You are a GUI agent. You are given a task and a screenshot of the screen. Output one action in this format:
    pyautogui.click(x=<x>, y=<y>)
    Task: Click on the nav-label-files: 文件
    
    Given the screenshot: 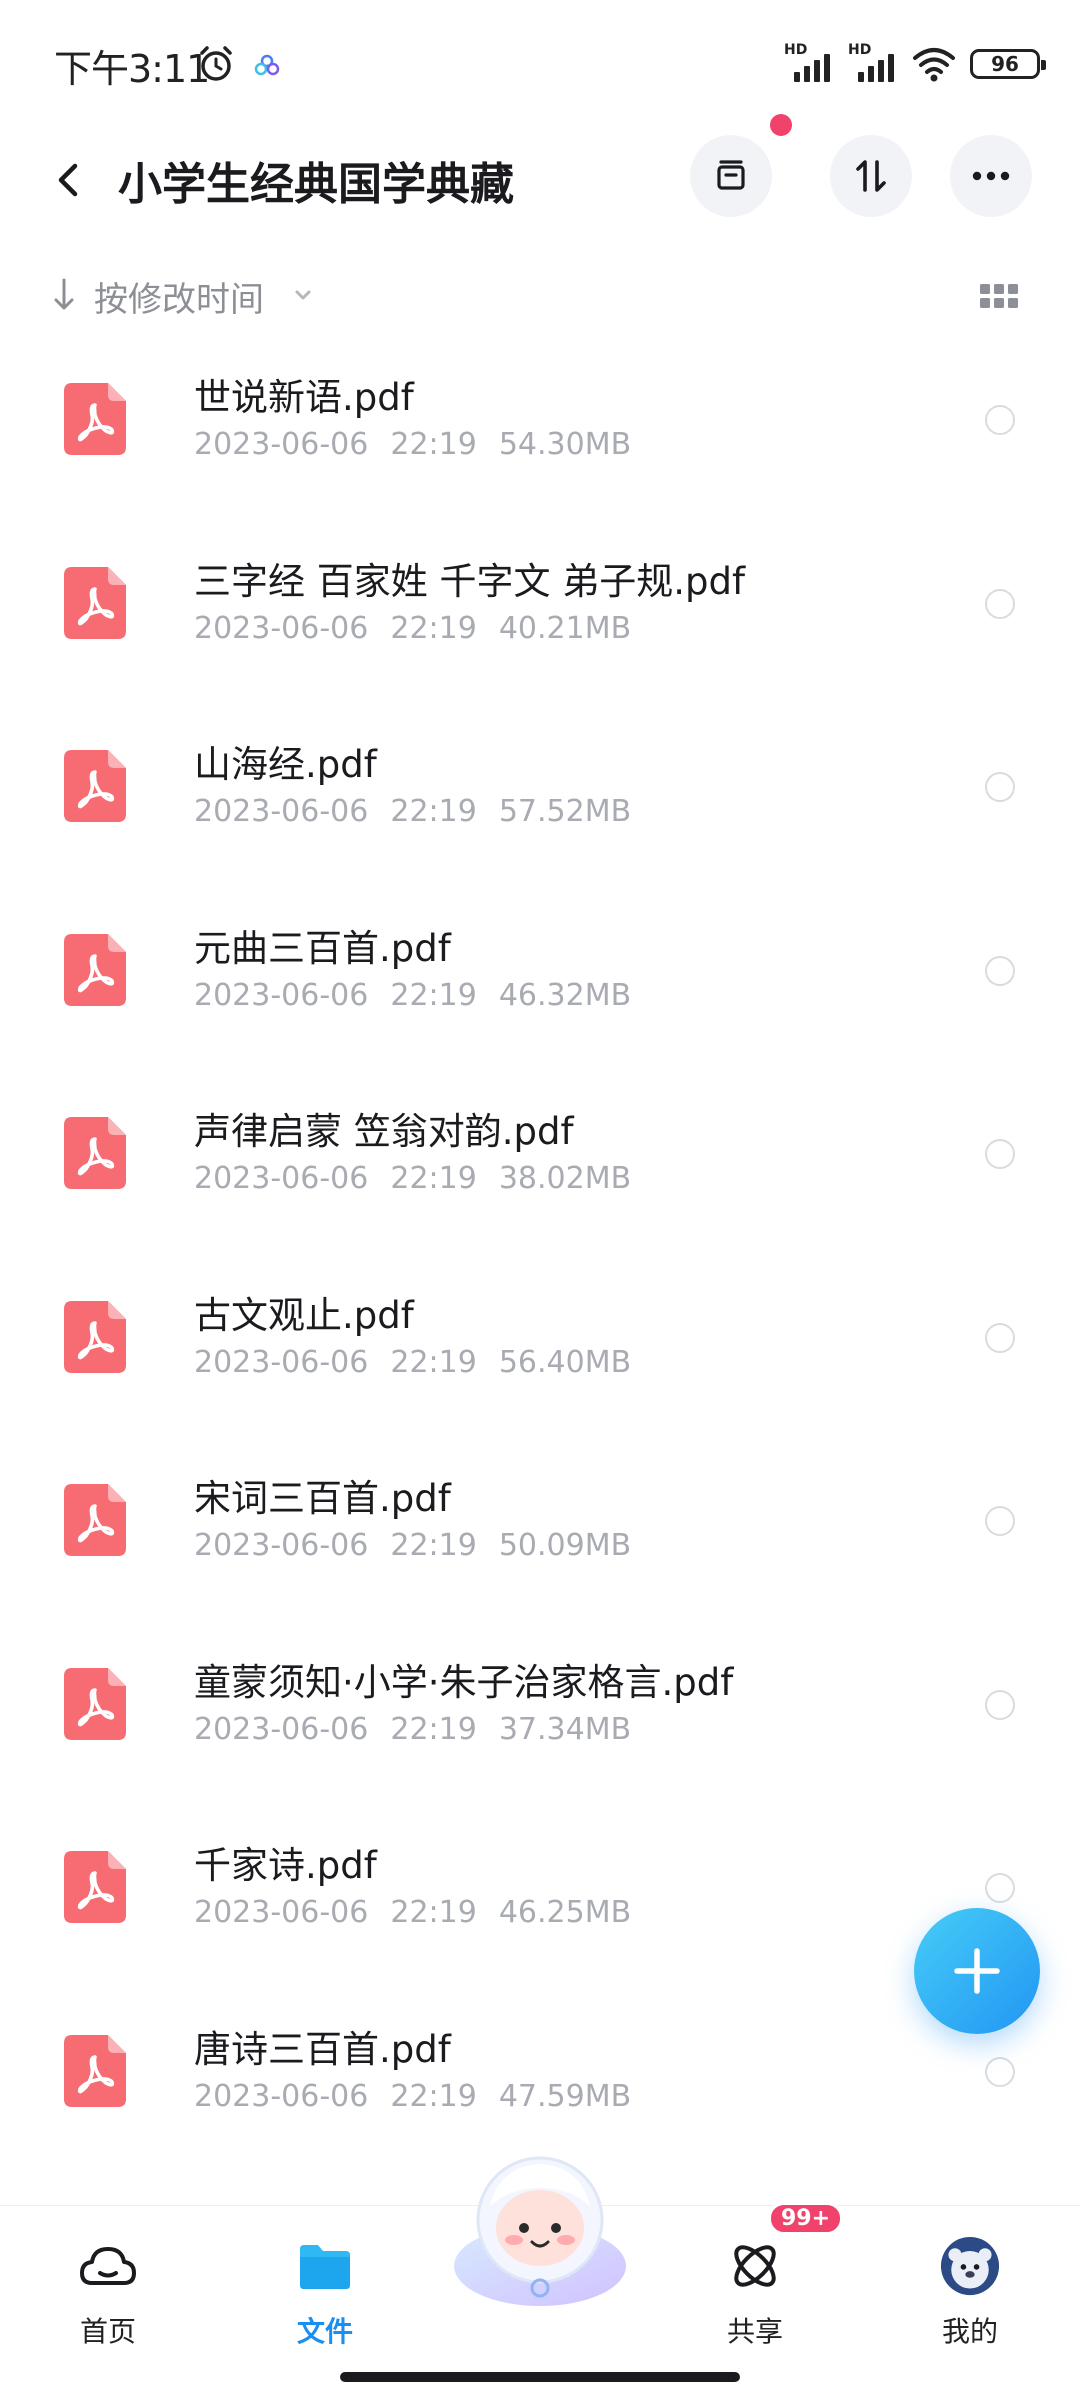 What is the action you would take?
    pyautogui.click(x=324, y=2331)
    